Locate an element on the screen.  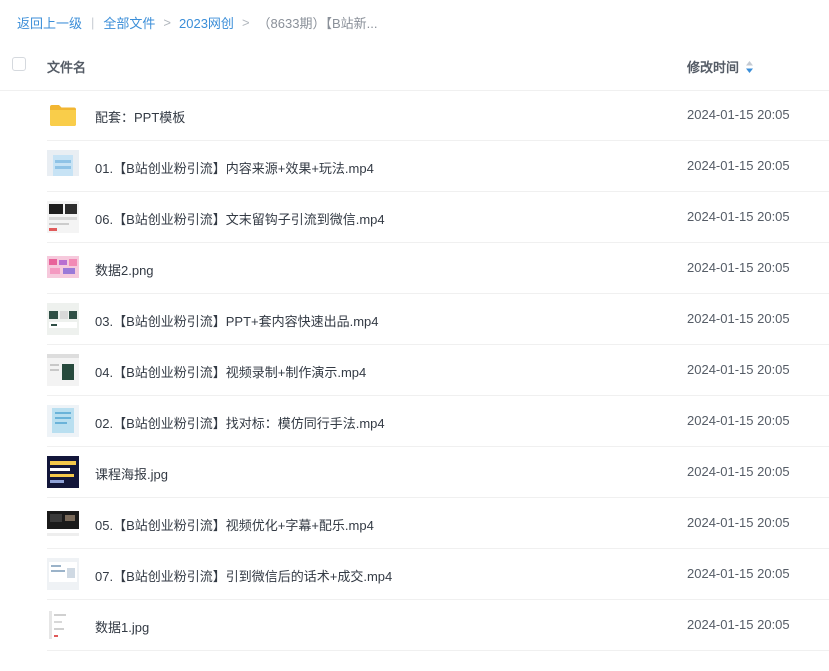
column-header-time: 修改时间 is located at coordinates (720, 66).